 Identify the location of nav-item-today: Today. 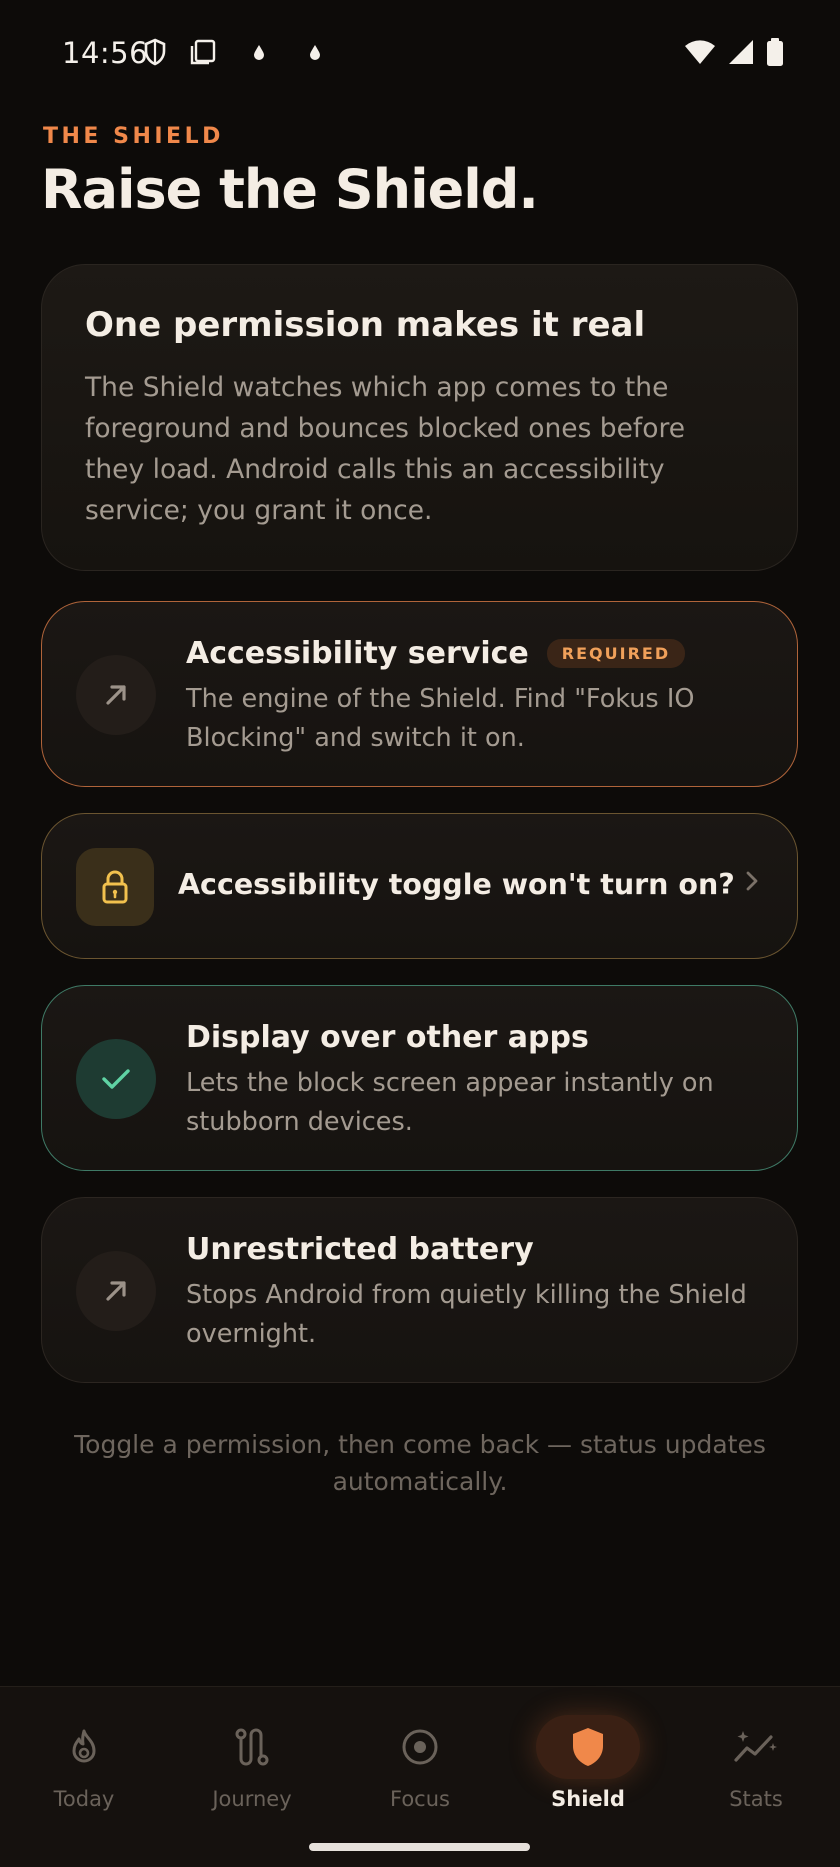
(84, 1757).